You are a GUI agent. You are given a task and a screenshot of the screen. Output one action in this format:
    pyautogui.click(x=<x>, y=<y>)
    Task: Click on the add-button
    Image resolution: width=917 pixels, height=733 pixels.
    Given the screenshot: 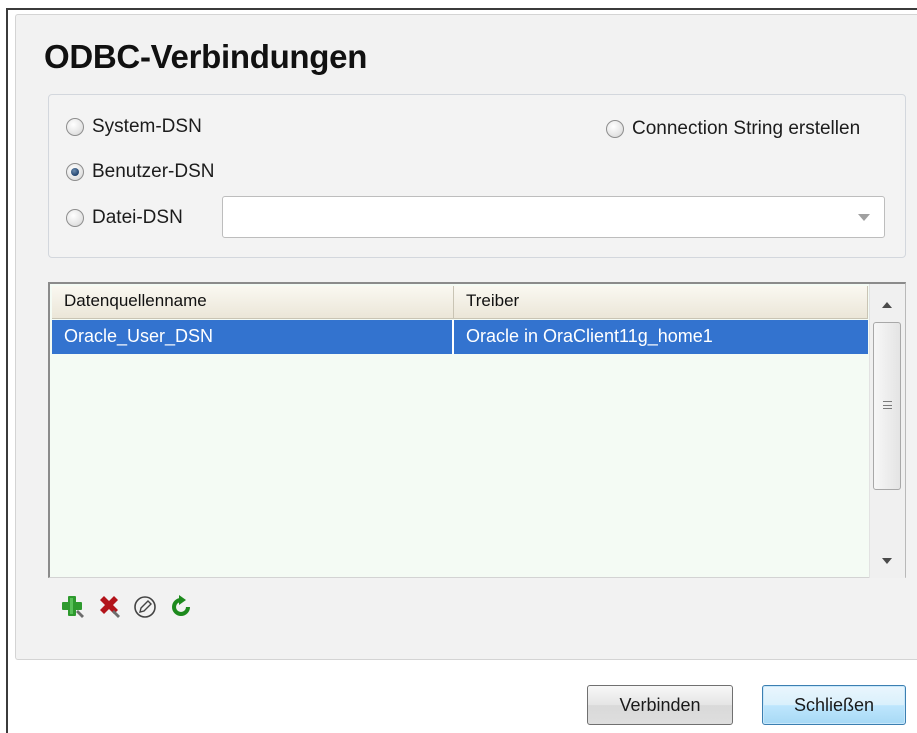 What is the action you would take?
    pyautogui.click(x=73, y=607)
    